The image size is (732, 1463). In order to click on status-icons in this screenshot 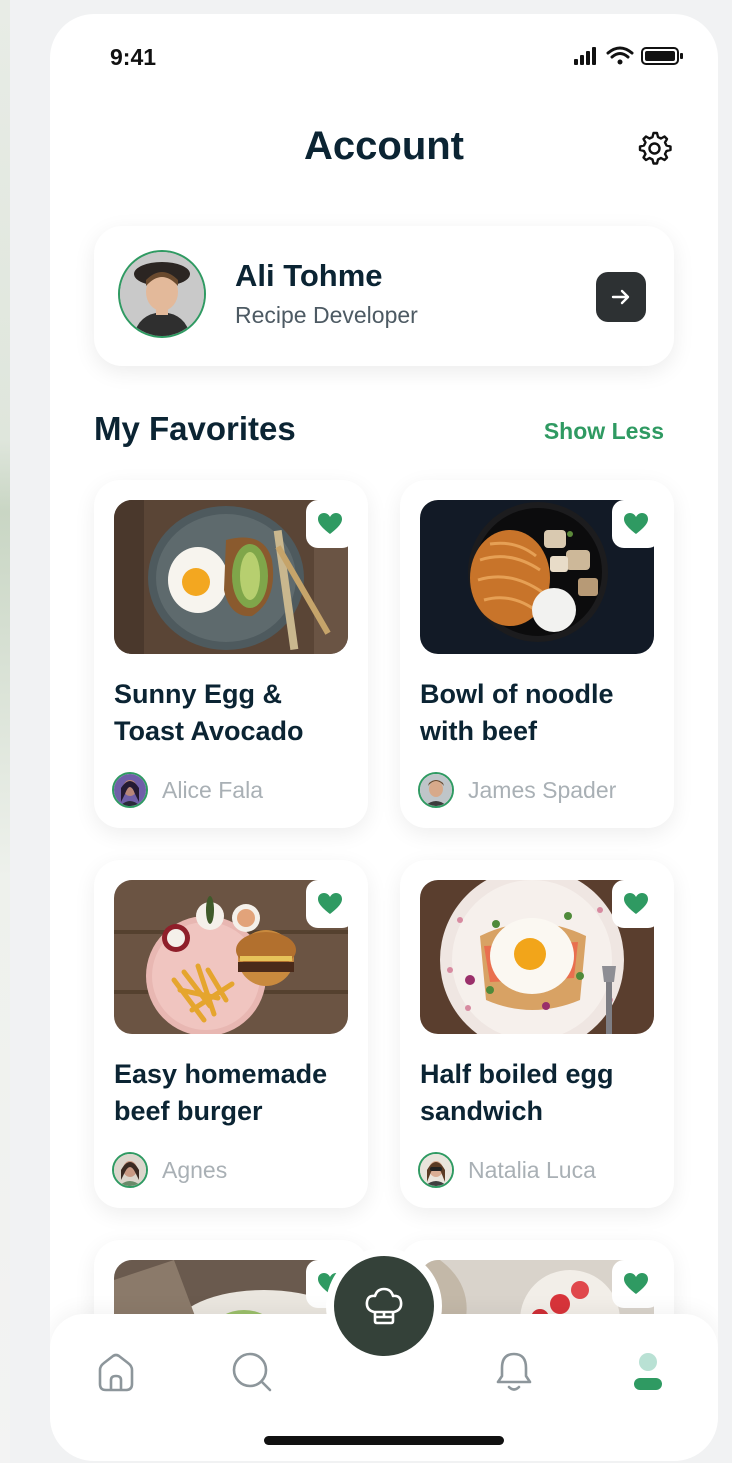, I will do `click(628, 55)`.